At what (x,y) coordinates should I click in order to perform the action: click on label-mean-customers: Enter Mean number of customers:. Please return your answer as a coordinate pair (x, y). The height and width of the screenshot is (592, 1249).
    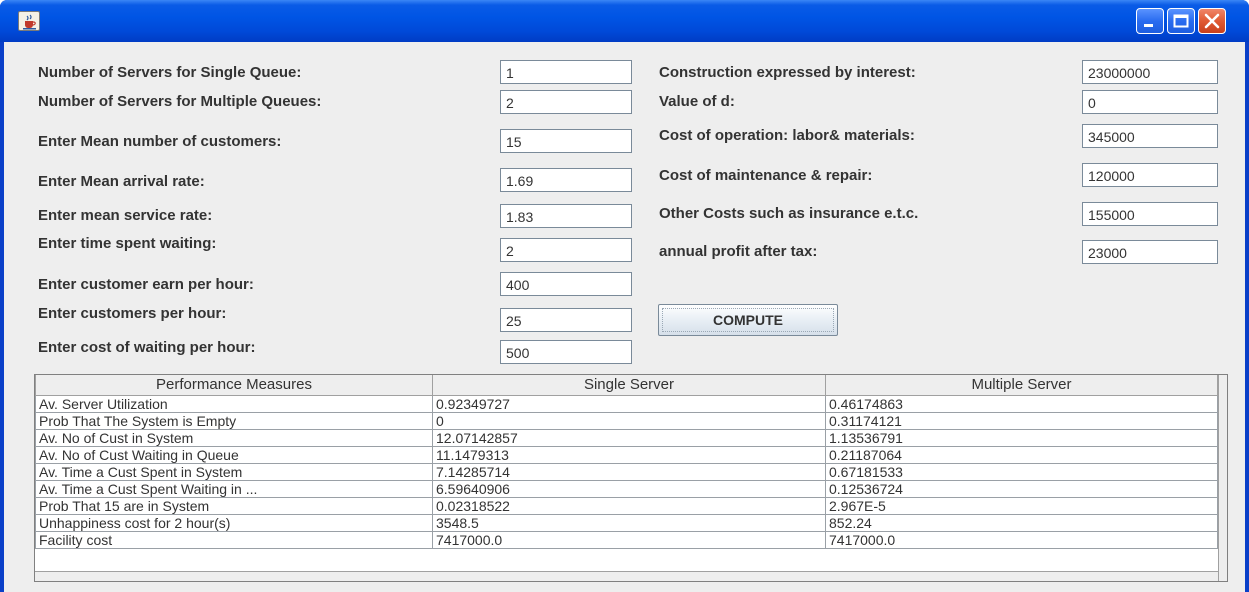
    Looking at the image, I should click on (160, 141).